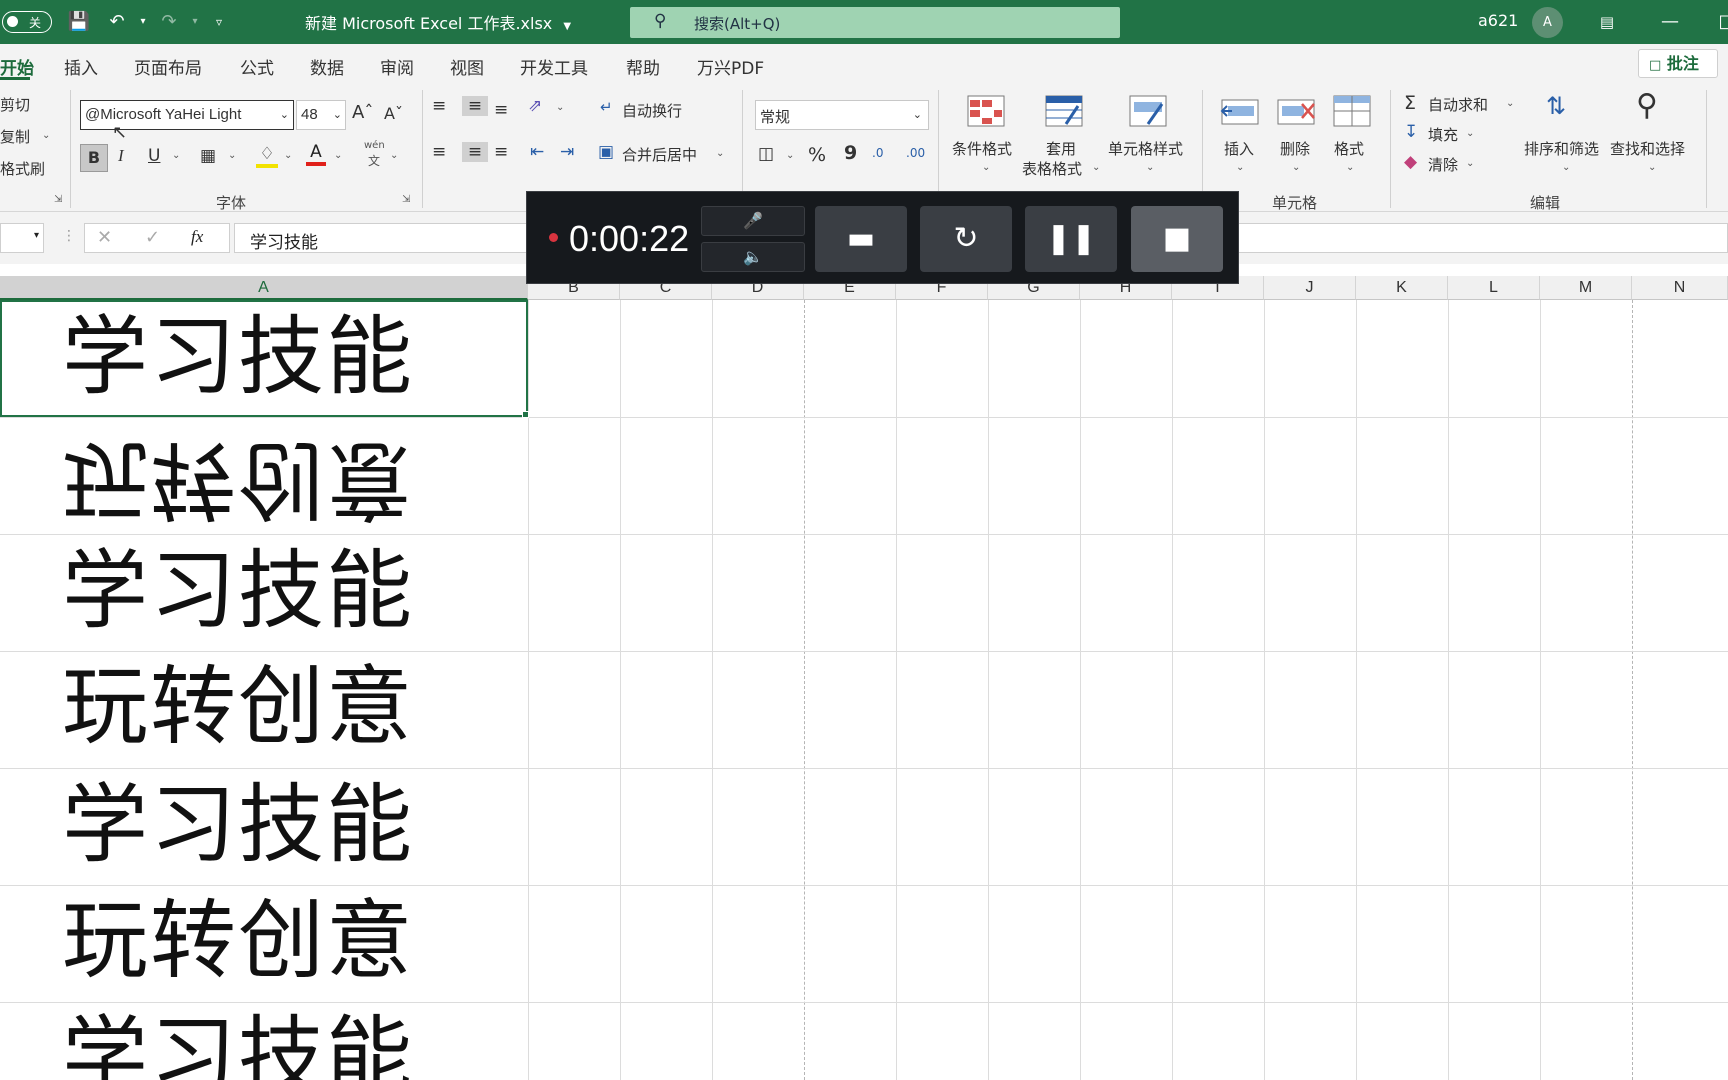  I want to click on clear-button: 清除, so click(1443, 164).